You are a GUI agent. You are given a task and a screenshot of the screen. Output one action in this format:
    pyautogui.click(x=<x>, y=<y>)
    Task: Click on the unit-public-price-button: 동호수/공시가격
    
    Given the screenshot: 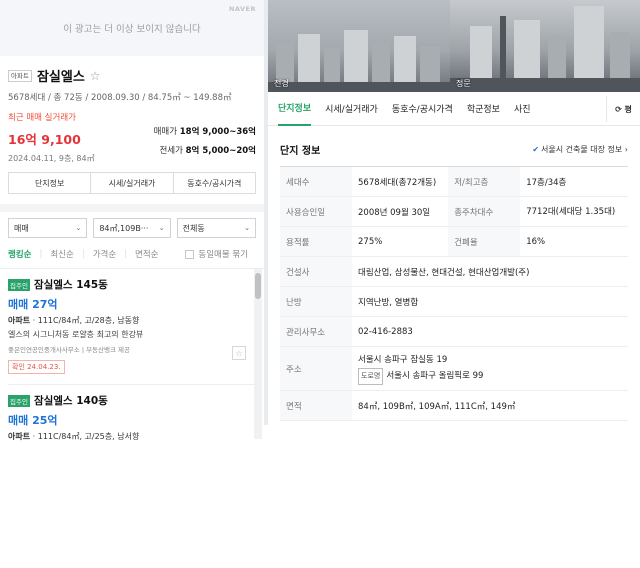 What is the action you would take?
    pyautogui.click(x=214, y=183)
    